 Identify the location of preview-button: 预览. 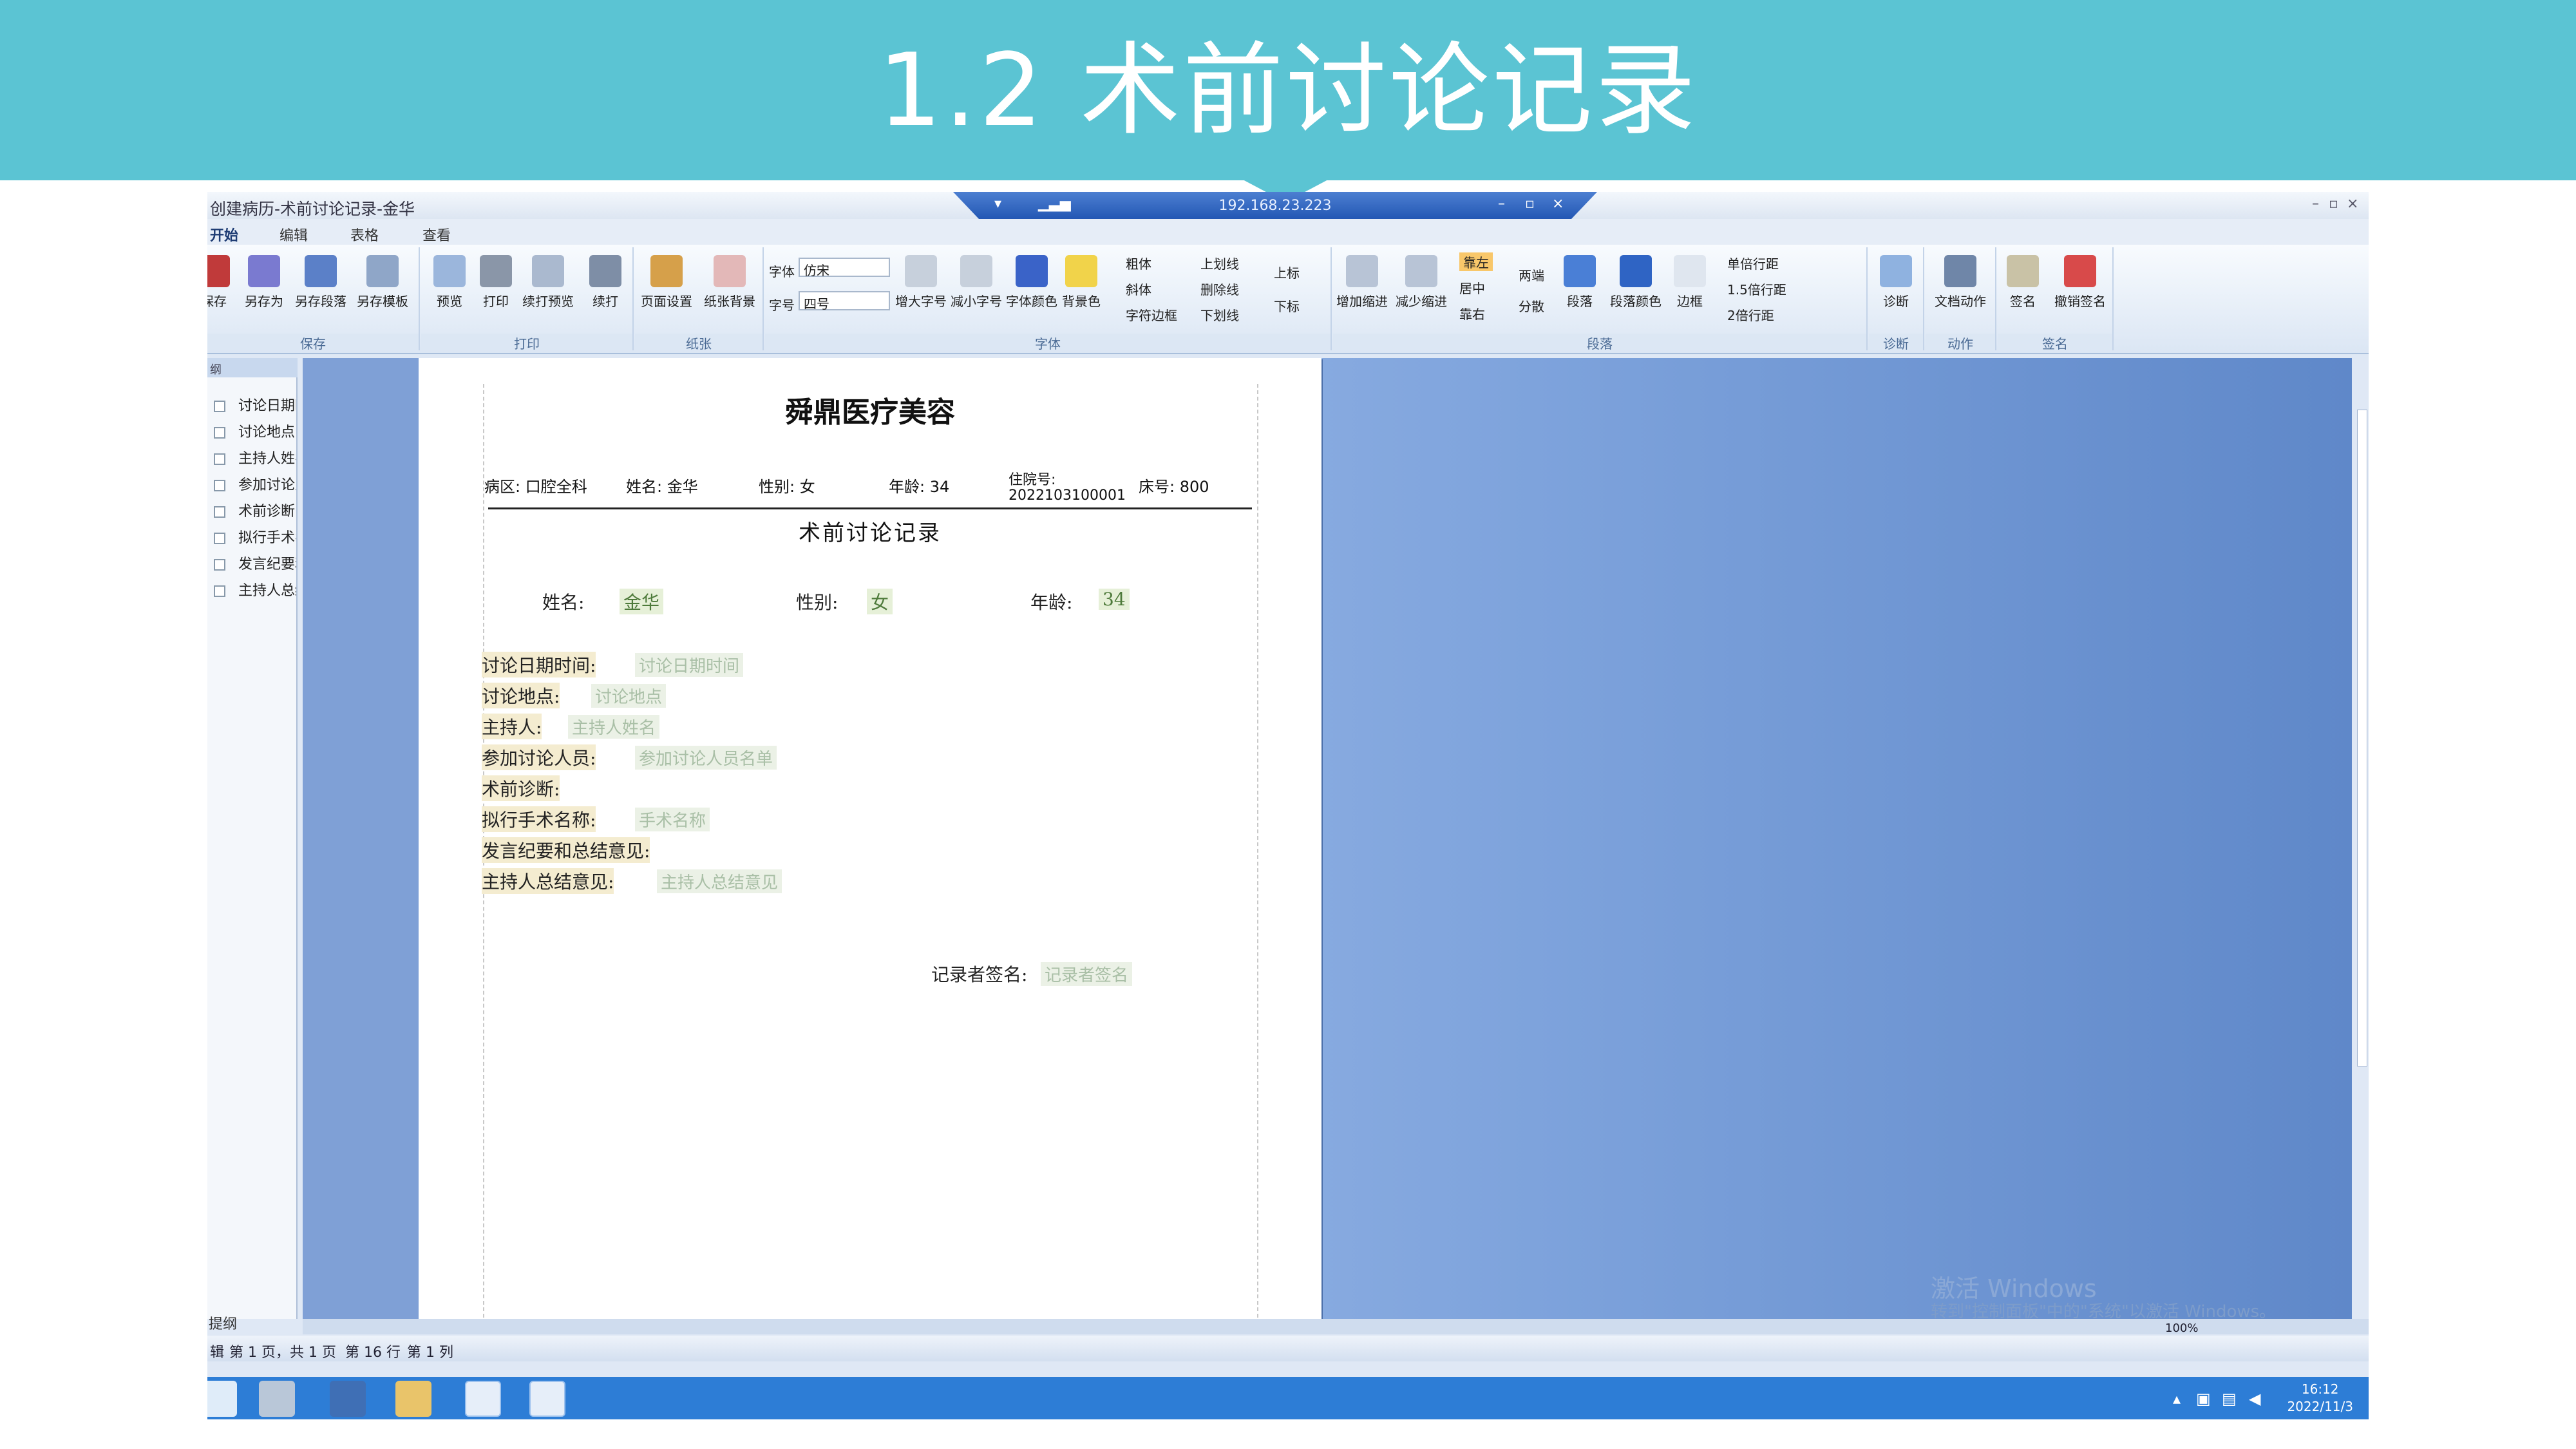
(449, 282).